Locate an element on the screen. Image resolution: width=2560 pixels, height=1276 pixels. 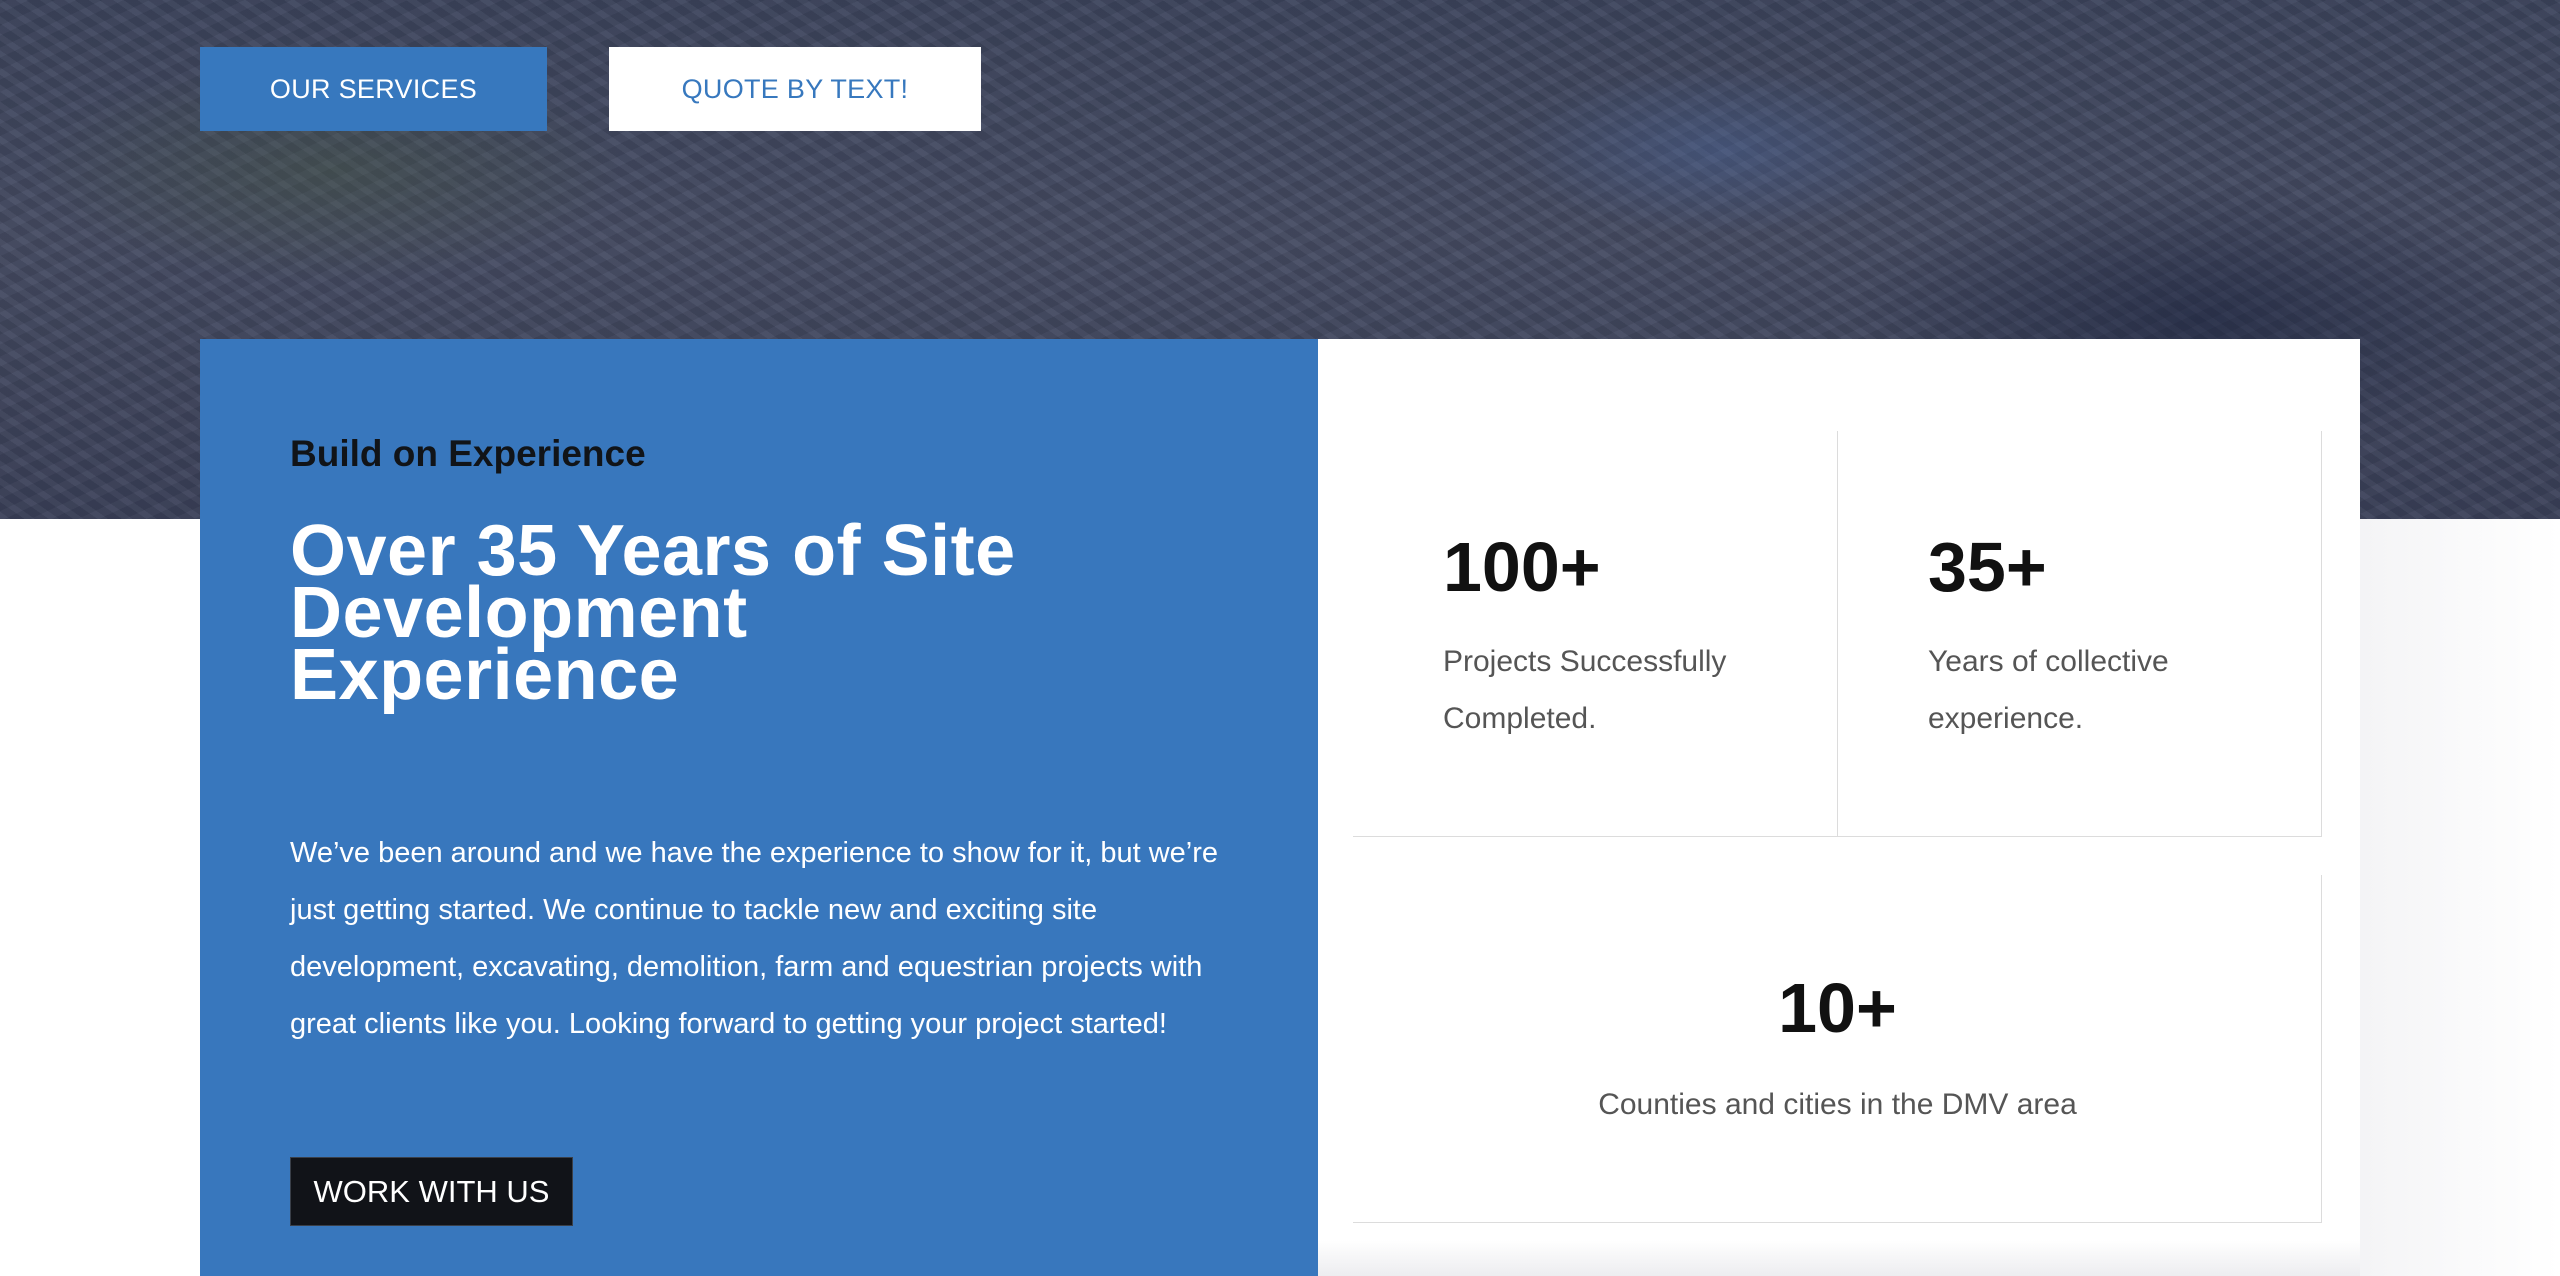
stat-label-projects: Projects Successfully Completed. is located at coordinates (1623, 690).